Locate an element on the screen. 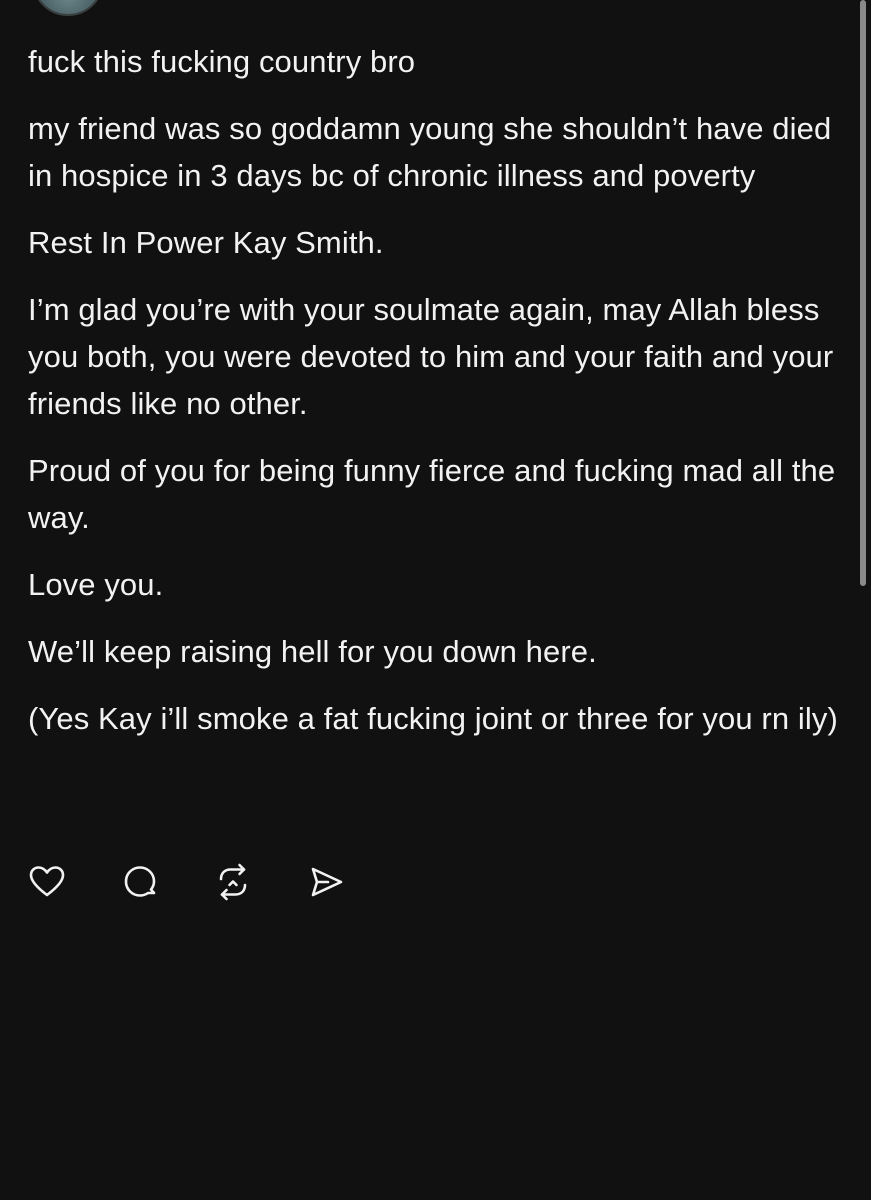 The width and height of the screenshot is (871, 1200). post-paragraph: Love you. is located at coordinates (96, 584).